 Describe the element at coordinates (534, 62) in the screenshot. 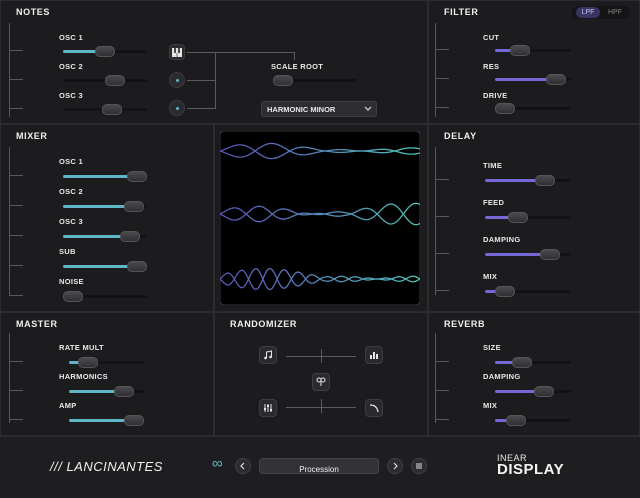

I see `filter-panel: FILTER LPF HPF CUT RES DRIVE` at that location.